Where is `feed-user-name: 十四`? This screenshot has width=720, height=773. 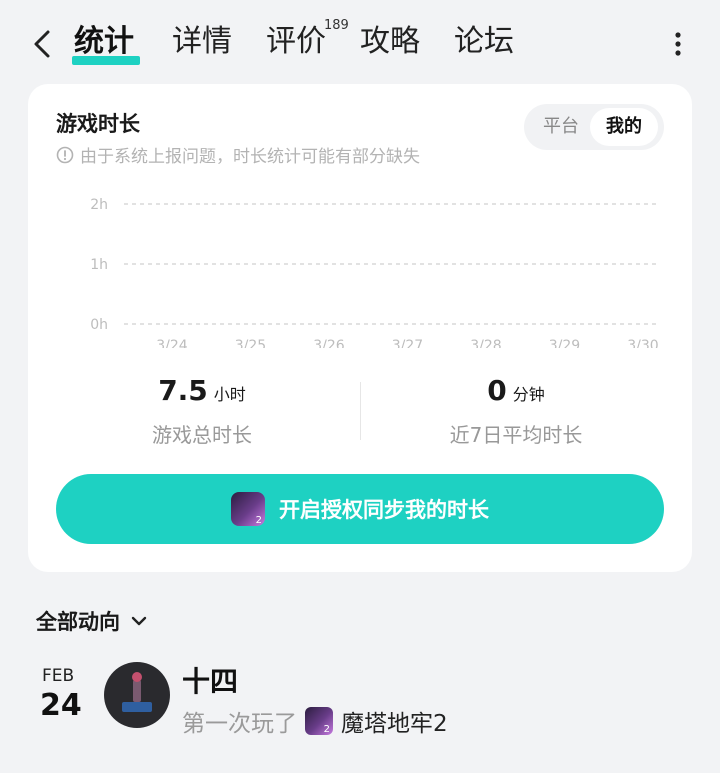 feed-user-name: 十四 is located at coordinates (210, 680).